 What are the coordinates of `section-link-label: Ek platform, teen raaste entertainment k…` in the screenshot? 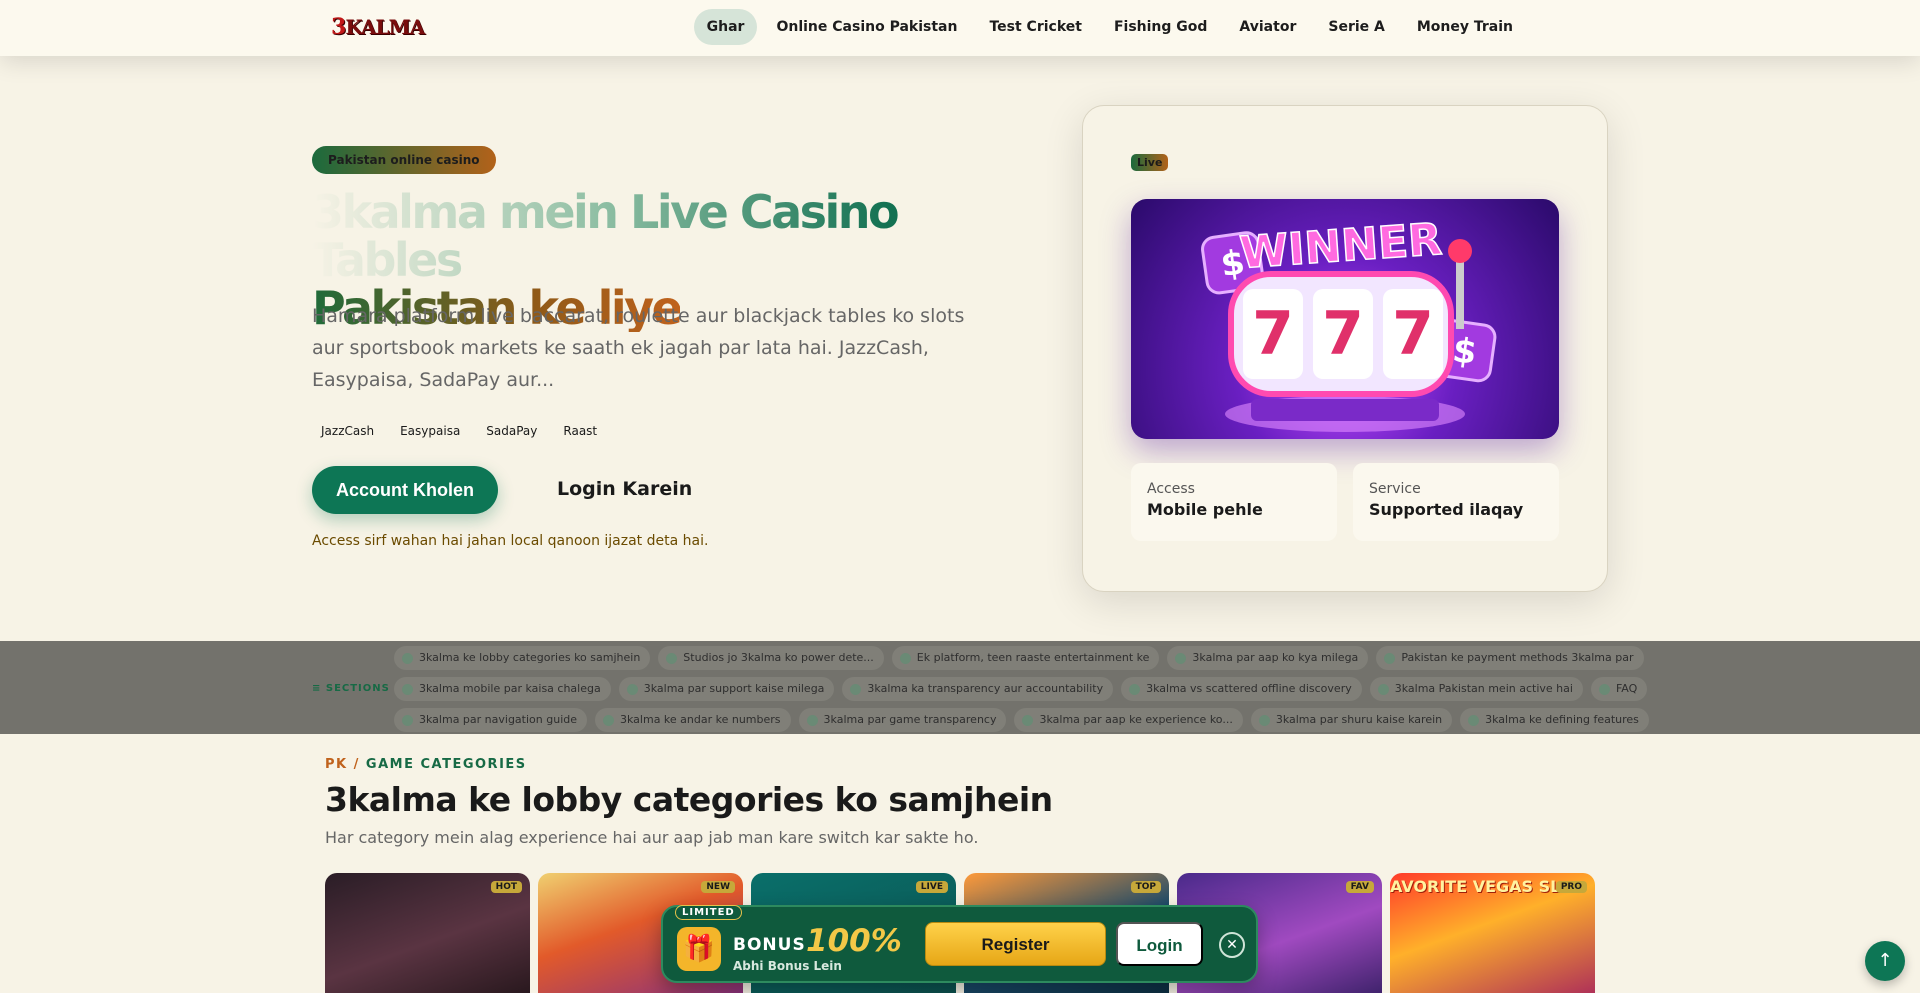 It's located at (1033, 657).